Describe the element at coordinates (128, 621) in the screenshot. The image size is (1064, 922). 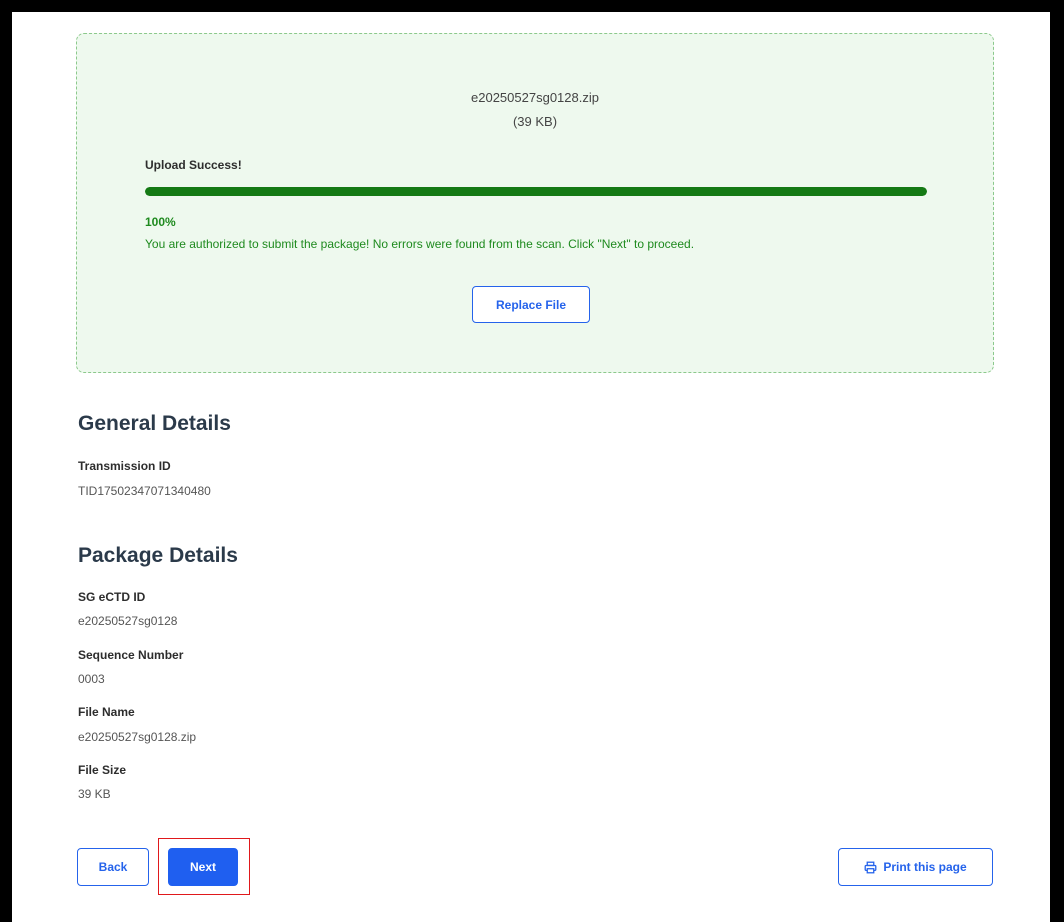
I see `sg-ectd-id-value: e20250527sg0128` at that location.